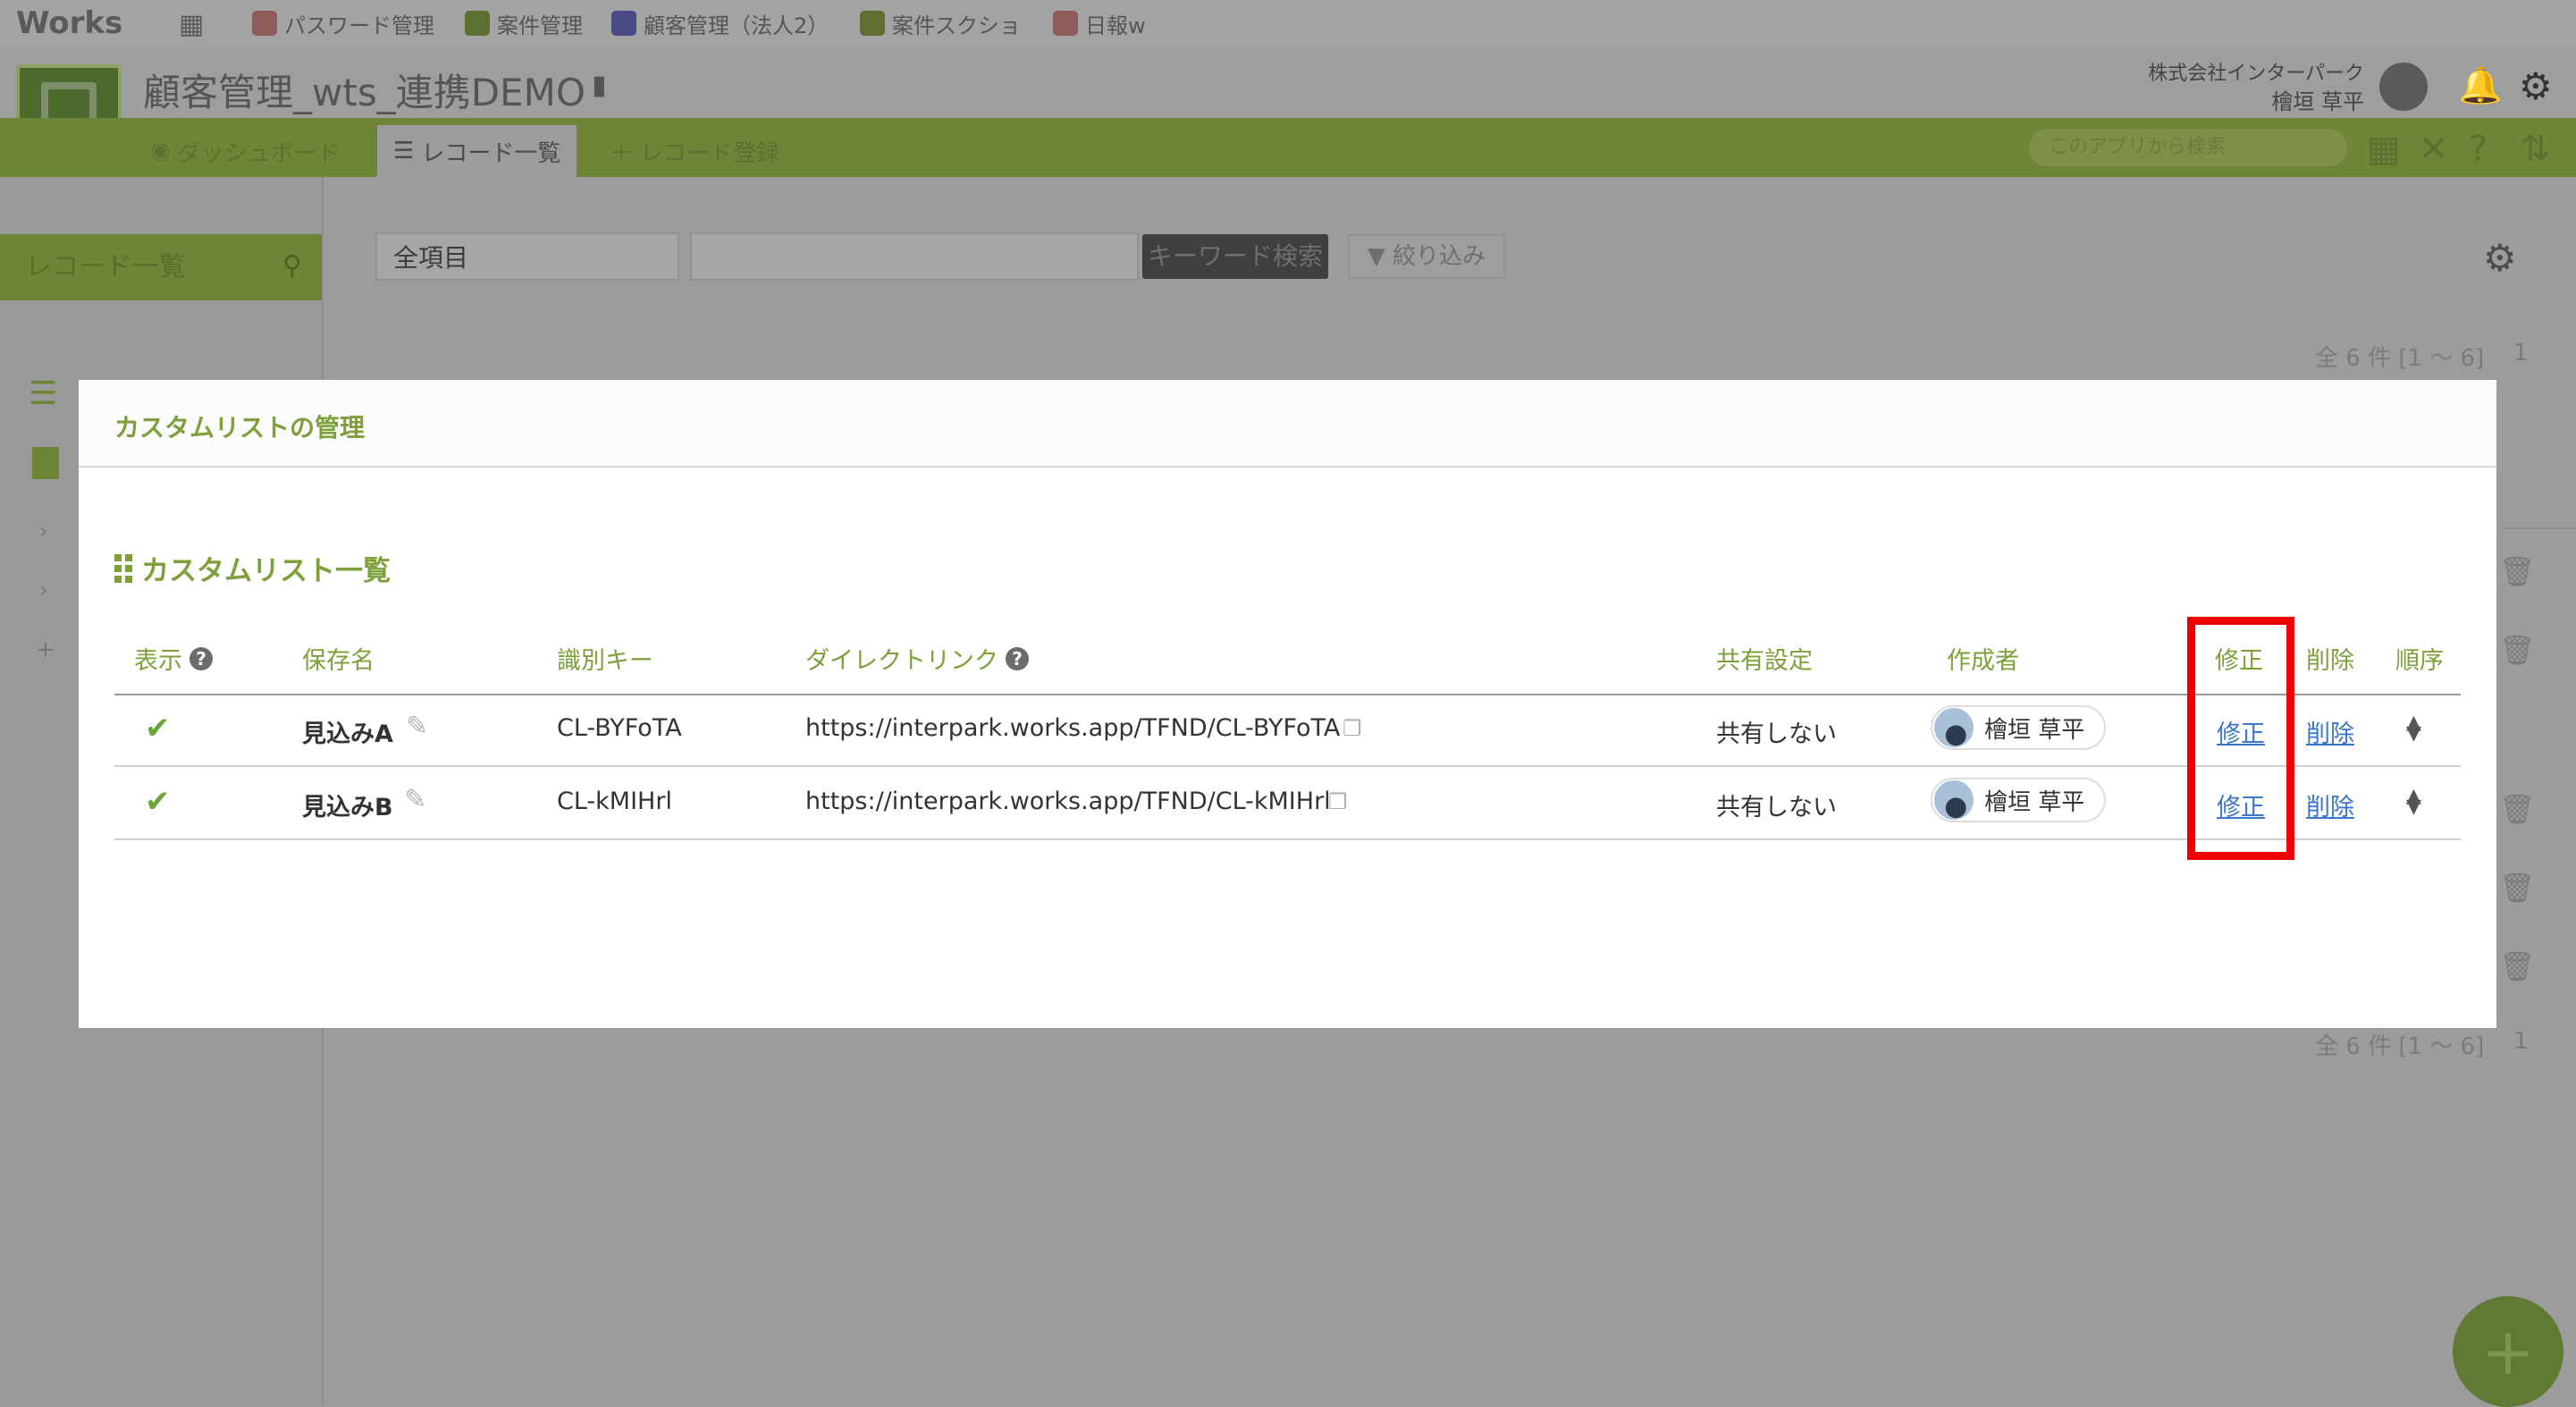 Image resolution: width=2576 pixels, height=1407 pixels. Describe the element at coordinates (2241, 738) in the screenshot. I see `highlight-box` at that location.